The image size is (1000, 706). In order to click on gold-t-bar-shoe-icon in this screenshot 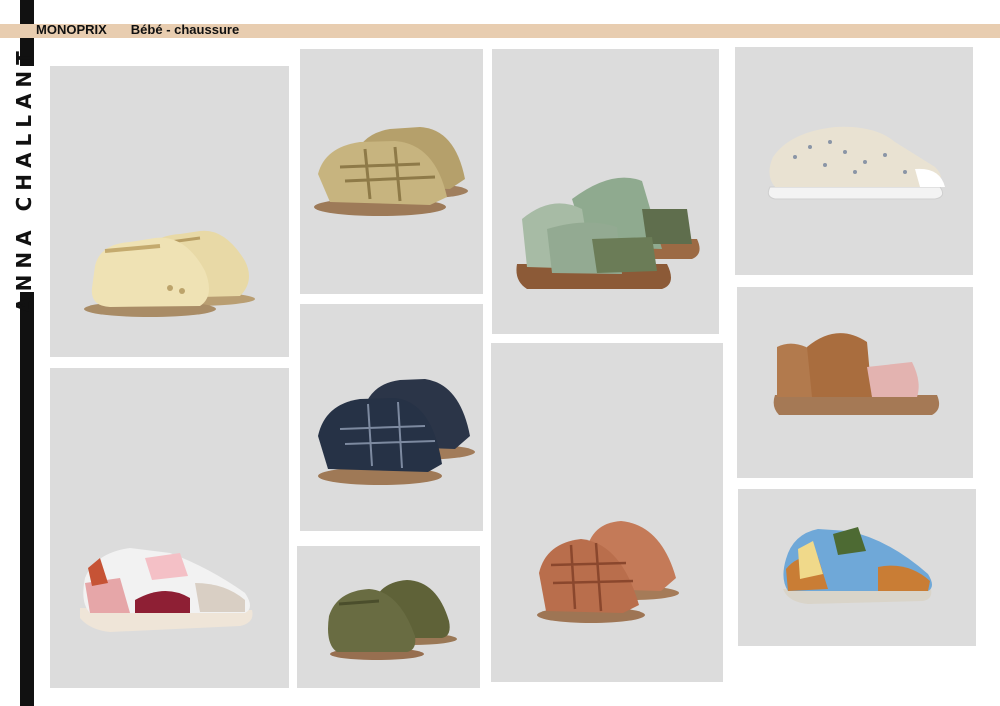, I will do `click(169, 273)`.